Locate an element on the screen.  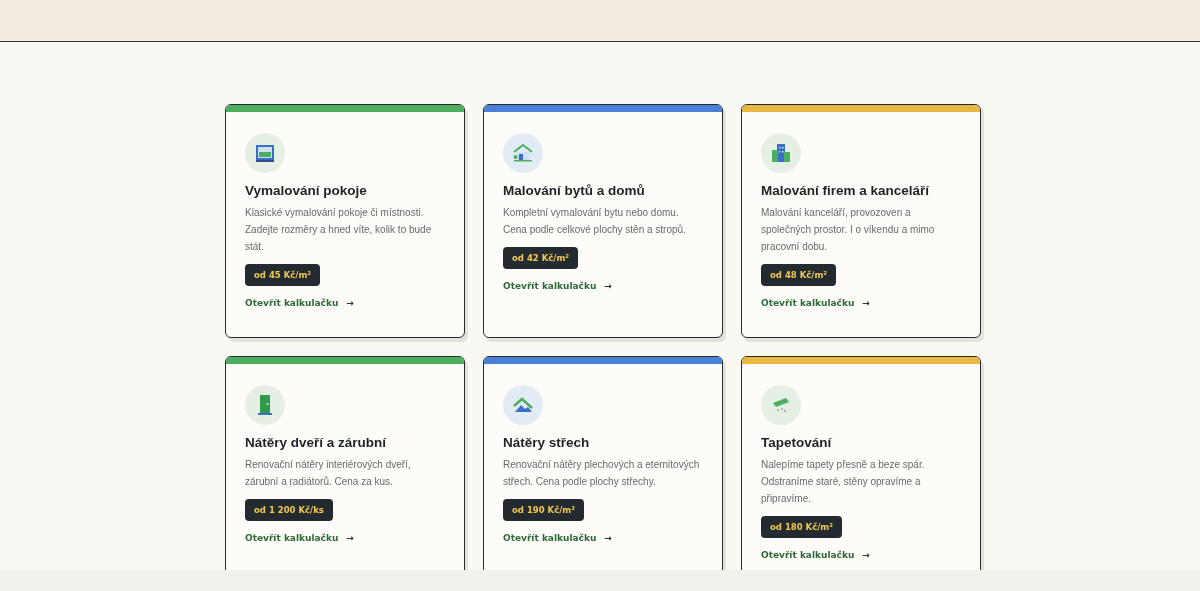
price-badge: od 1 200 Kč/ks is located at coordinates (289, 510).